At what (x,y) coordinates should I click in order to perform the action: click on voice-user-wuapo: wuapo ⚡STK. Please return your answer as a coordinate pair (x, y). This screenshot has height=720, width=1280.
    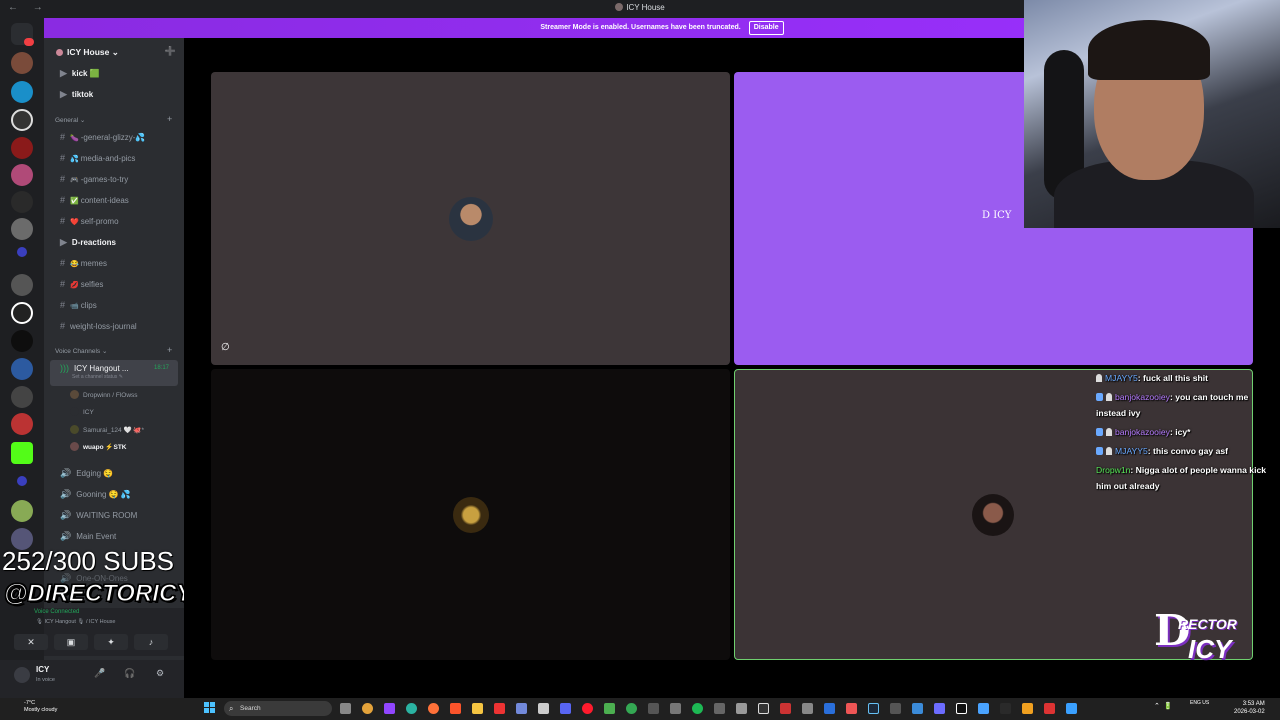
    Looking at the image, I should click on (98, 448).